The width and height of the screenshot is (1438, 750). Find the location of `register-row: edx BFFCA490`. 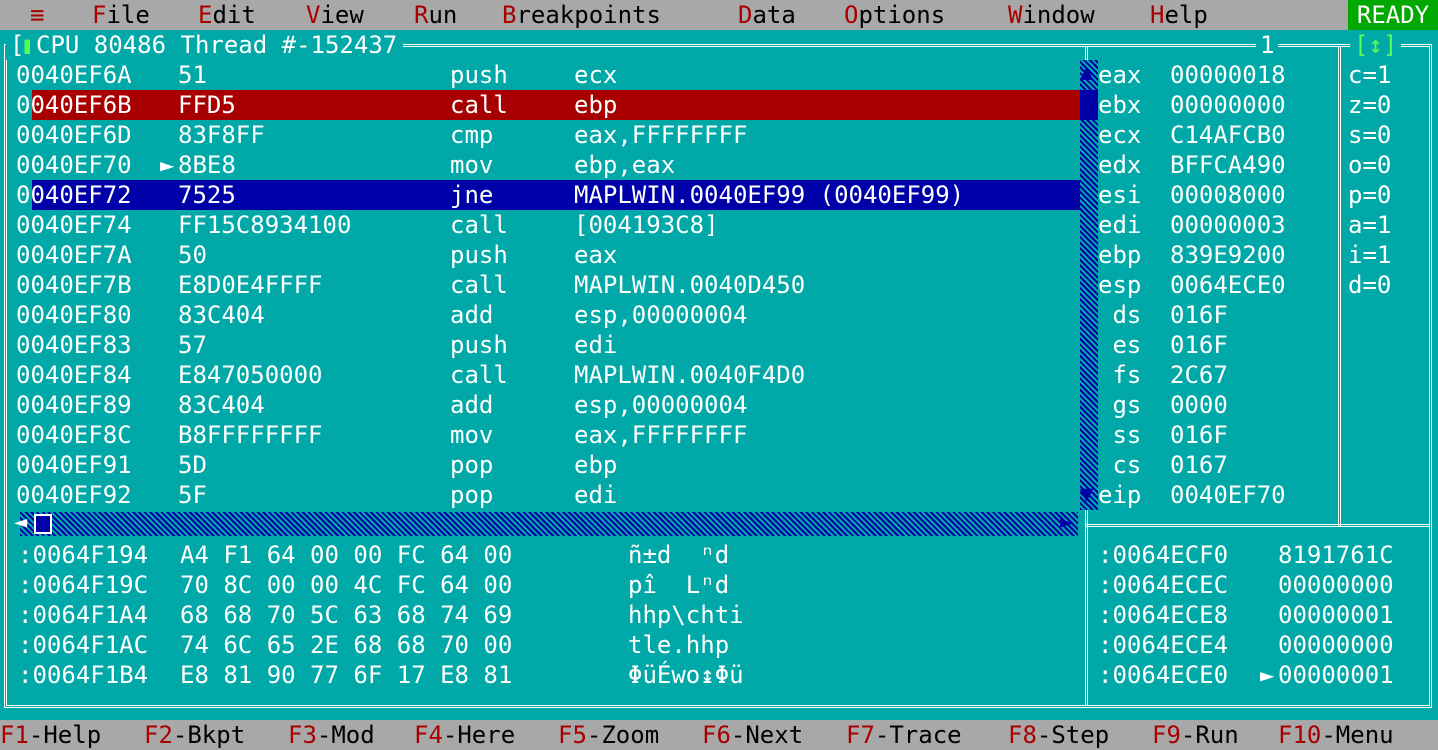

register-row: edx BFFCA490 is located at coordinates (1216, 165).